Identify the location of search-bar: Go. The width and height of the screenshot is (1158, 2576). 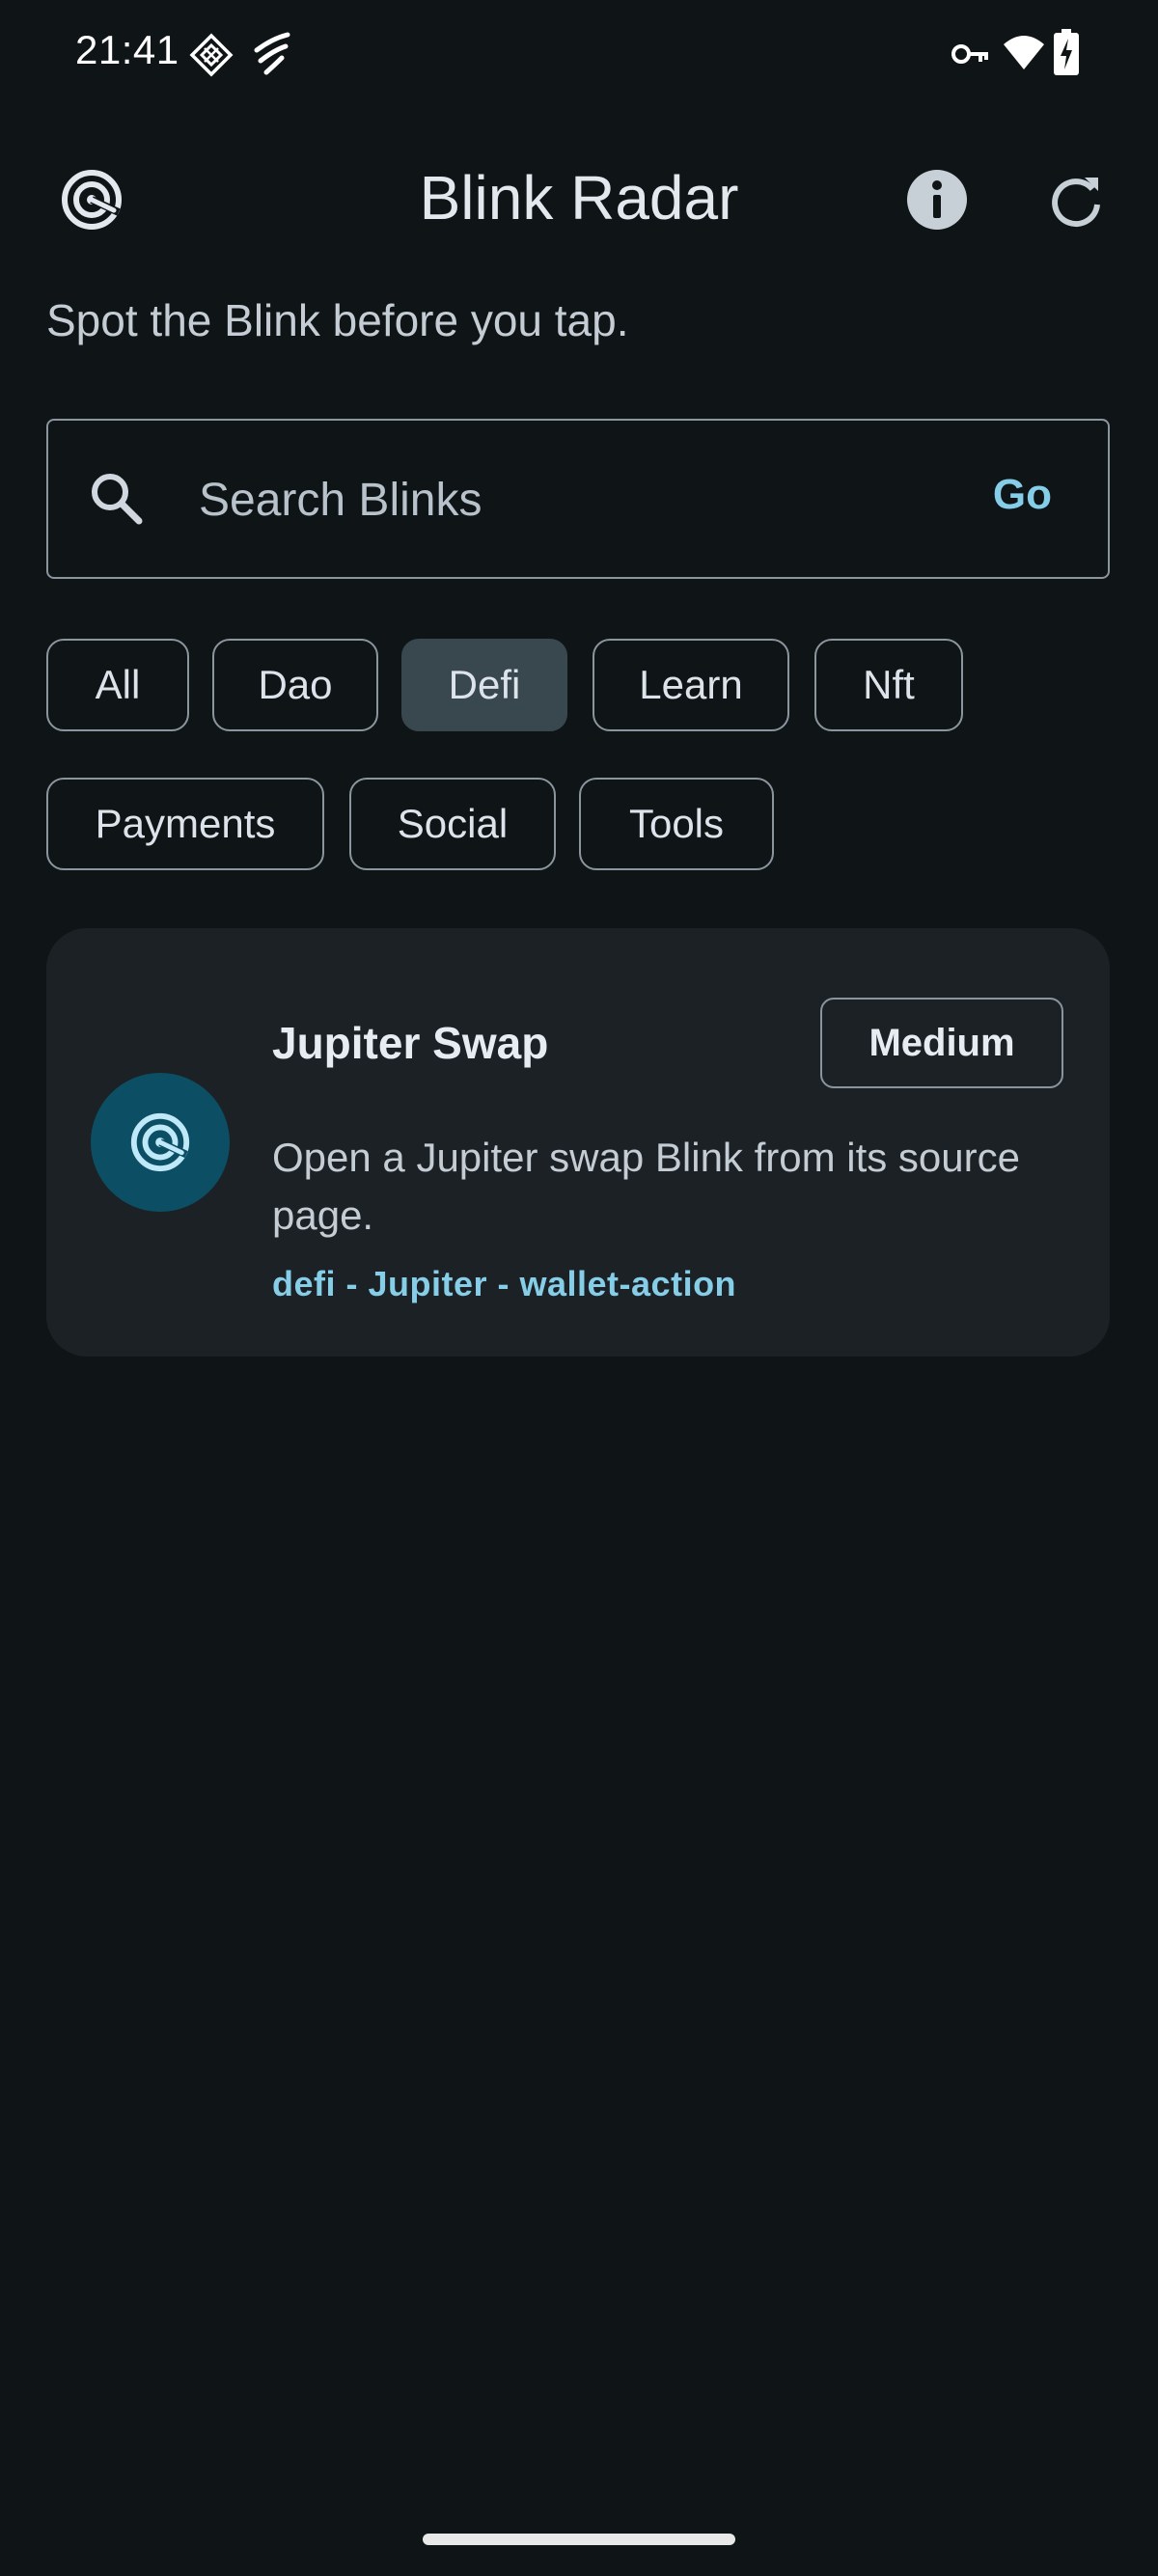
(578, 499).